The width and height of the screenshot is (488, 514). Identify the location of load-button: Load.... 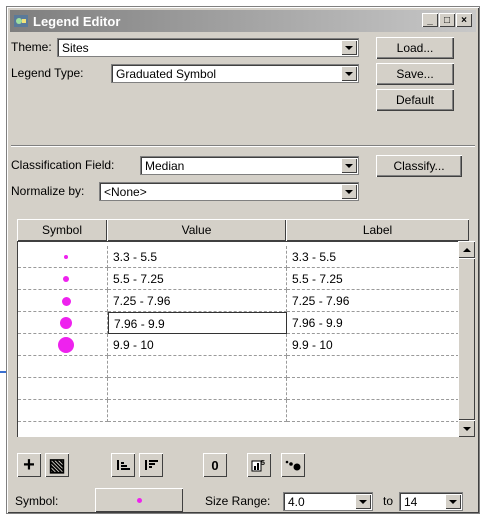
(415, 48).